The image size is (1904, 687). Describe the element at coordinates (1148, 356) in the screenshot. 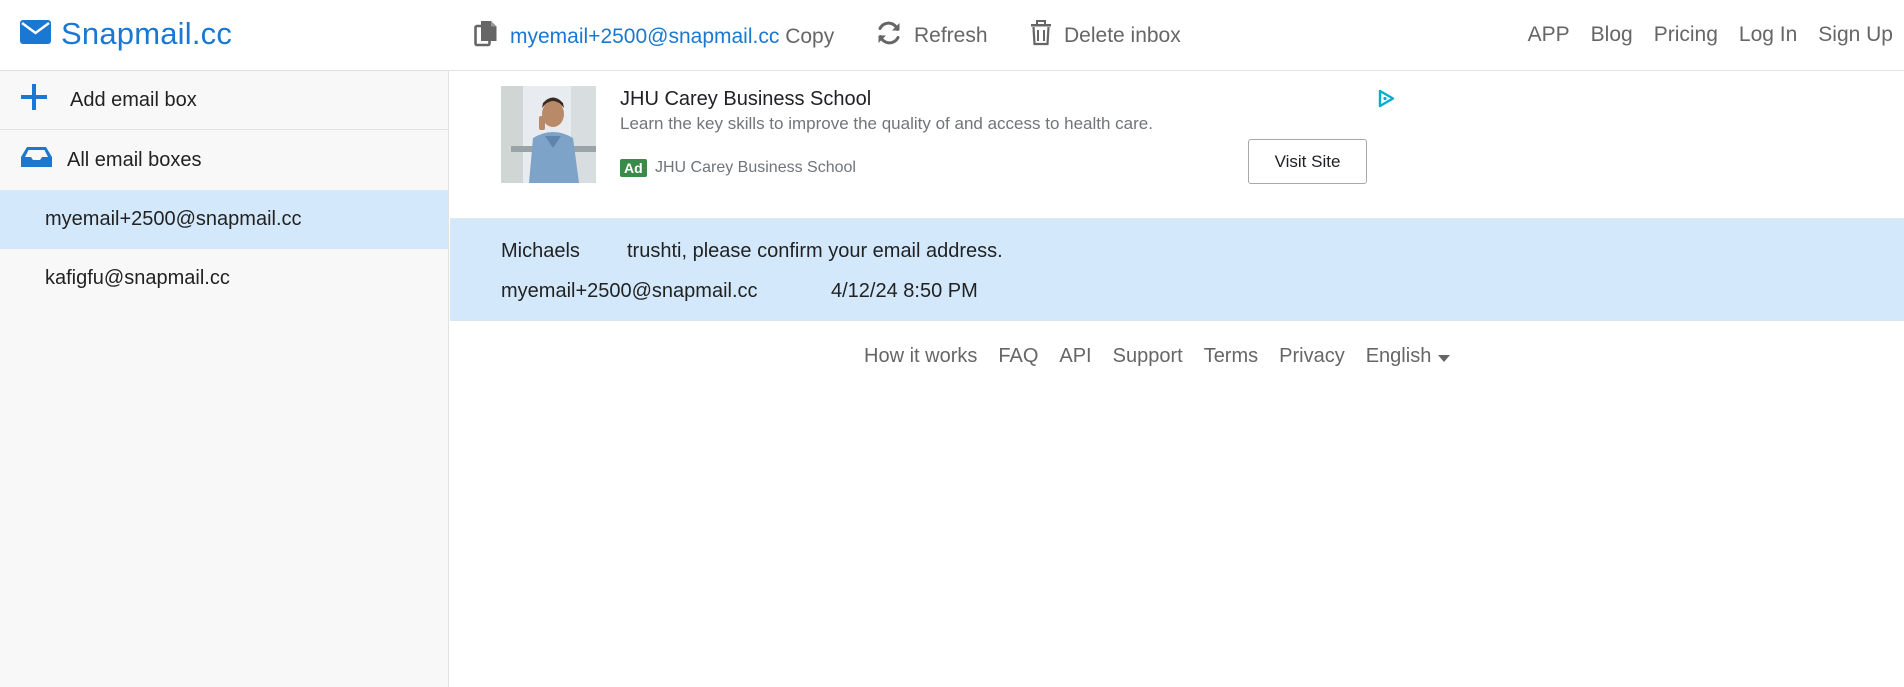

I see `footer-support: Support` at that location.